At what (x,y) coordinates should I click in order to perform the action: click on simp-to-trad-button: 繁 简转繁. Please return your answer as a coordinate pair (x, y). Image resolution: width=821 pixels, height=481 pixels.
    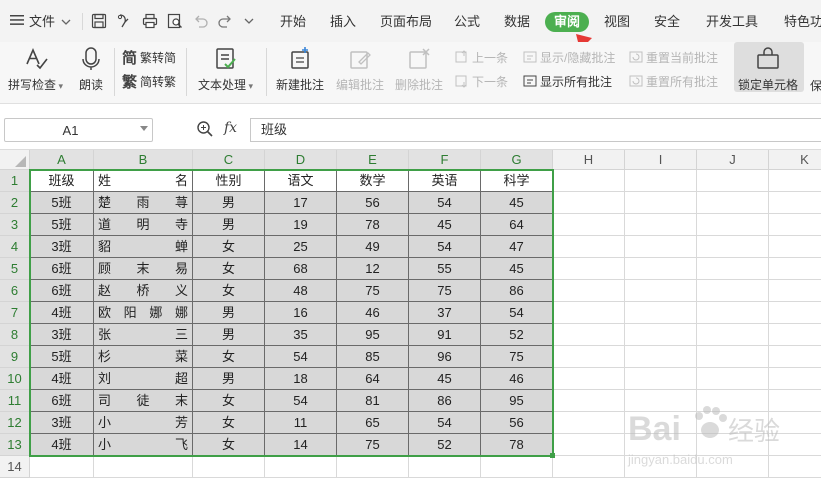
    Looking at the image, I should click on (149, 81).